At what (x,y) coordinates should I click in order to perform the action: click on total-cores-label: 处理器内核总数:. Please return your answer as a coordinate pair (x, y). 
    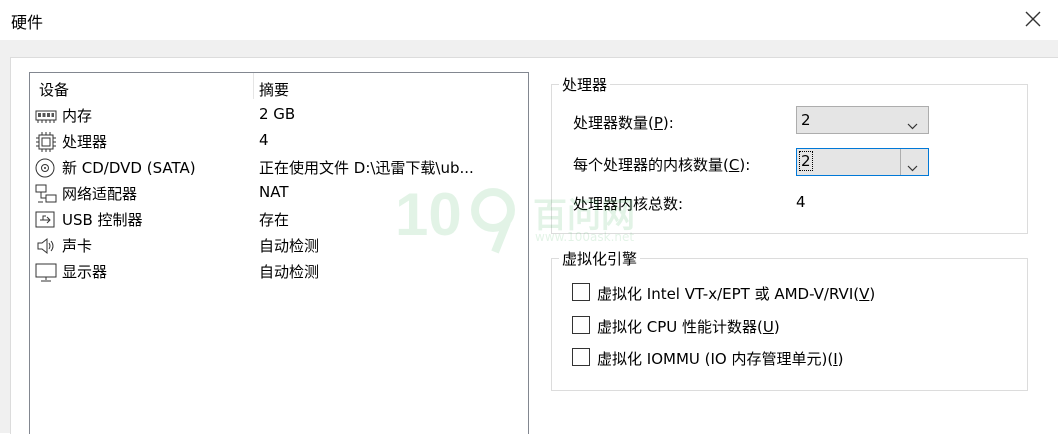
    Looking at the image, I should click on (628, 204).